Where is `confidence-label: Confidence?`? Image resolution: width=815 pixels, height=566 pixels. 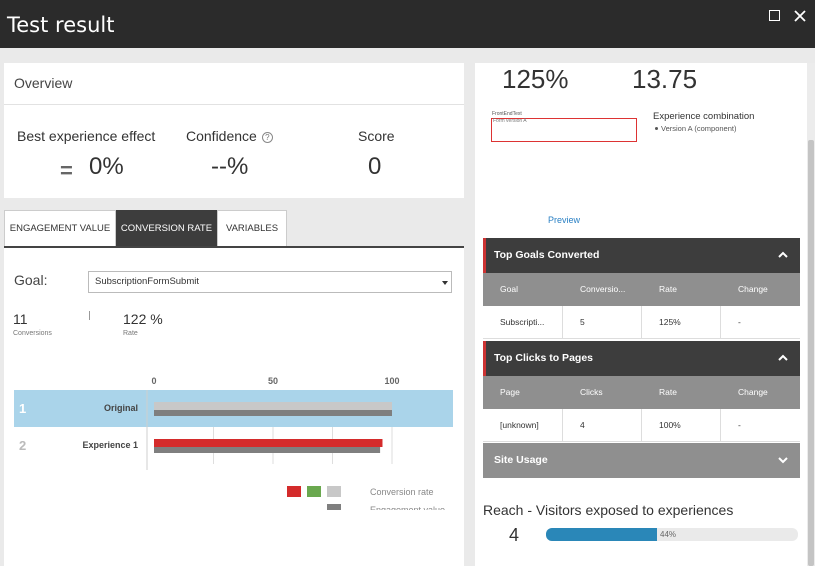
confidence-label: Confidence? is located at coordinates (229, 136).